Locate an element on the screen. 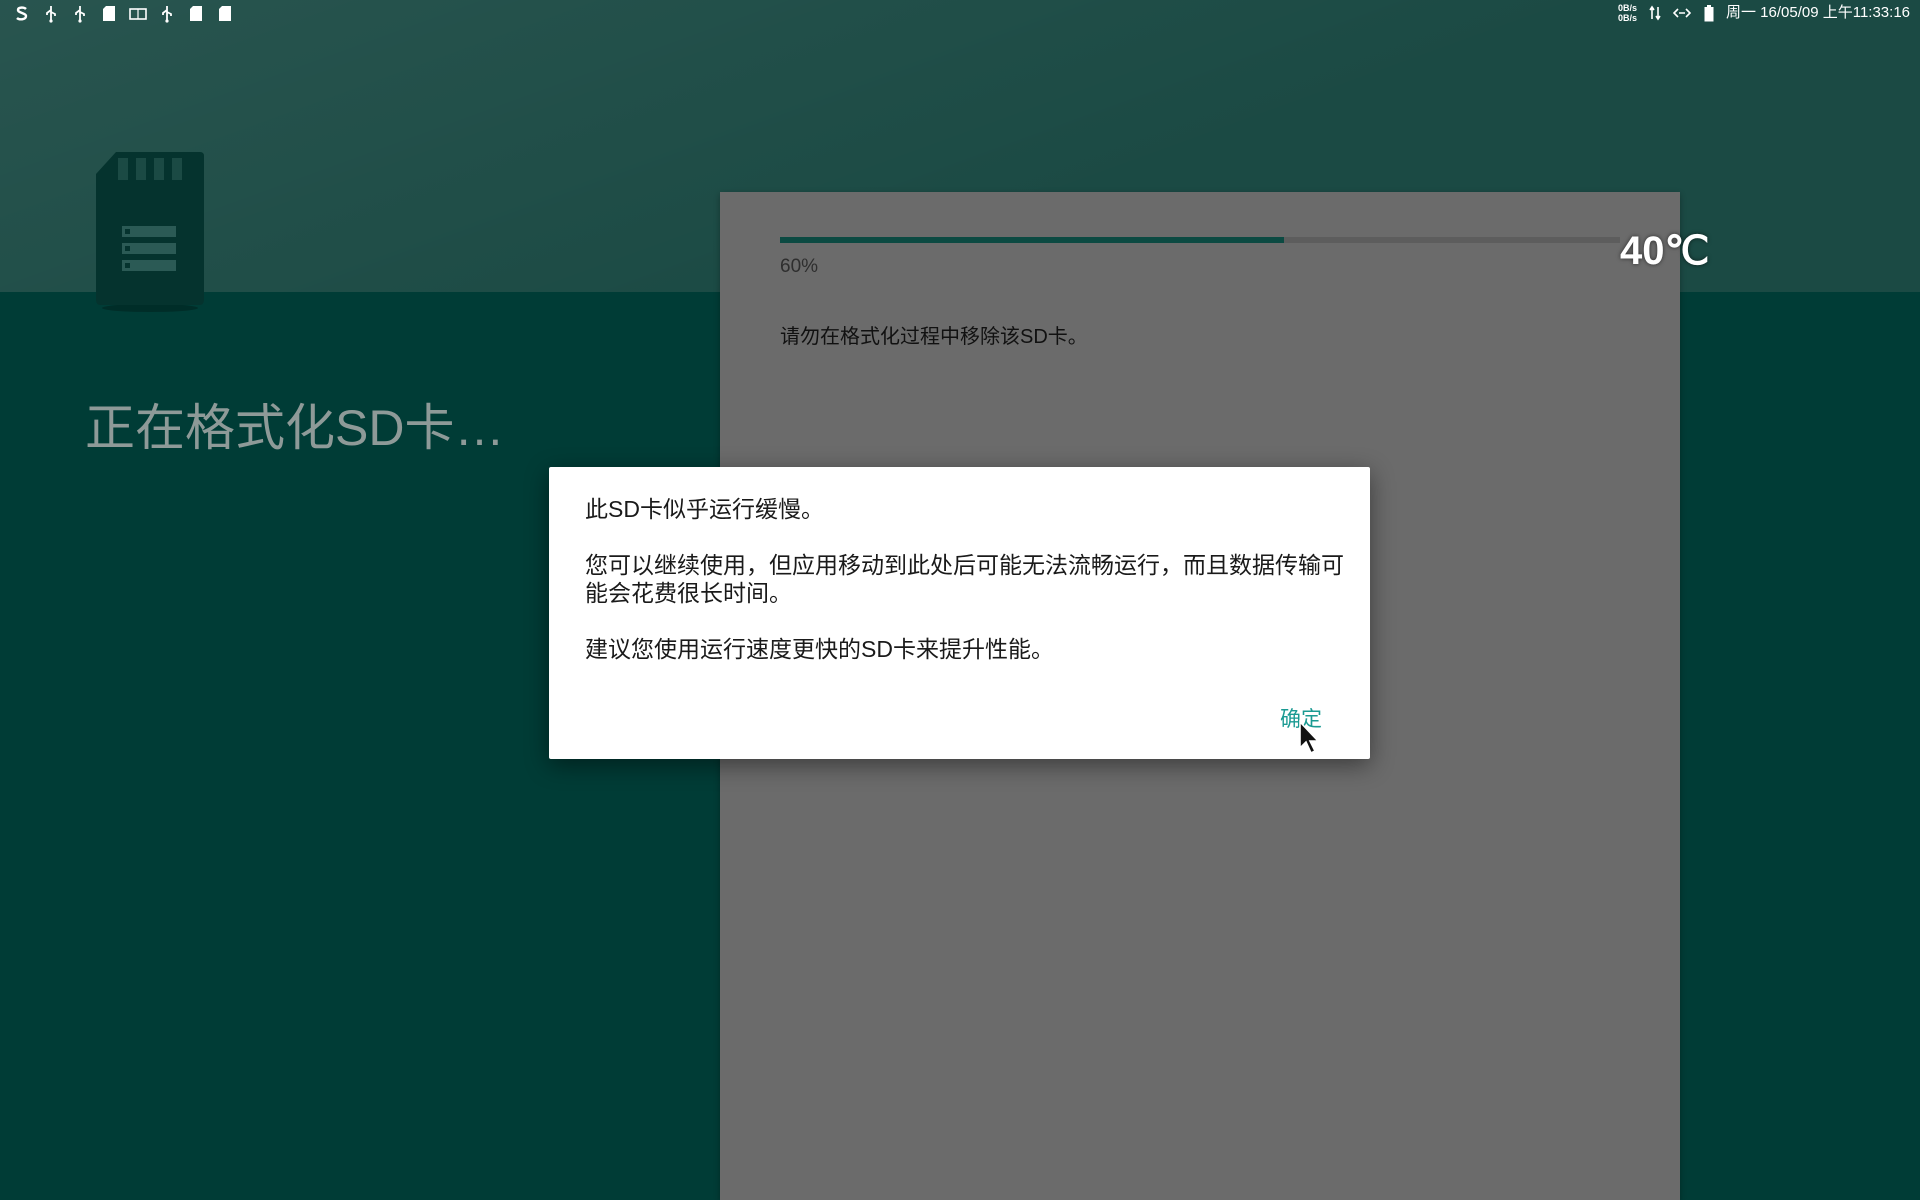  s-logo-icon is located at coordinates (21, 13).